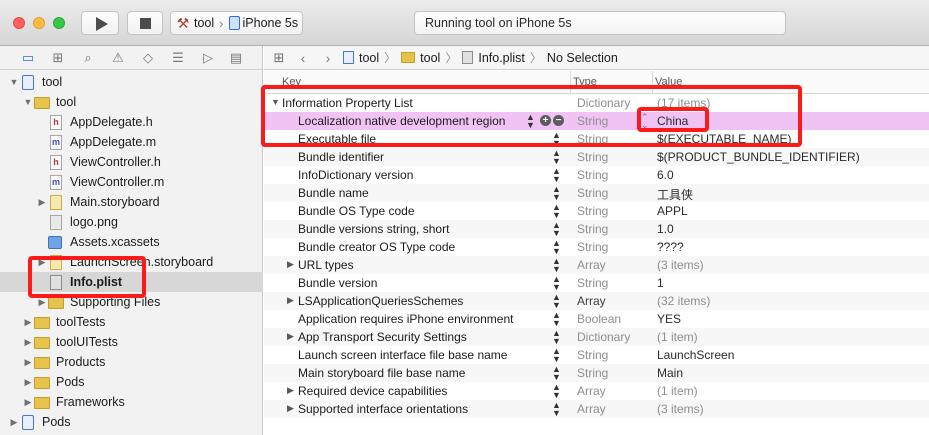  What do you see at coordinates (695, 355) in the screenshot?
I see `plist-value: LaunchScreen` at bounding box center [695, 355].